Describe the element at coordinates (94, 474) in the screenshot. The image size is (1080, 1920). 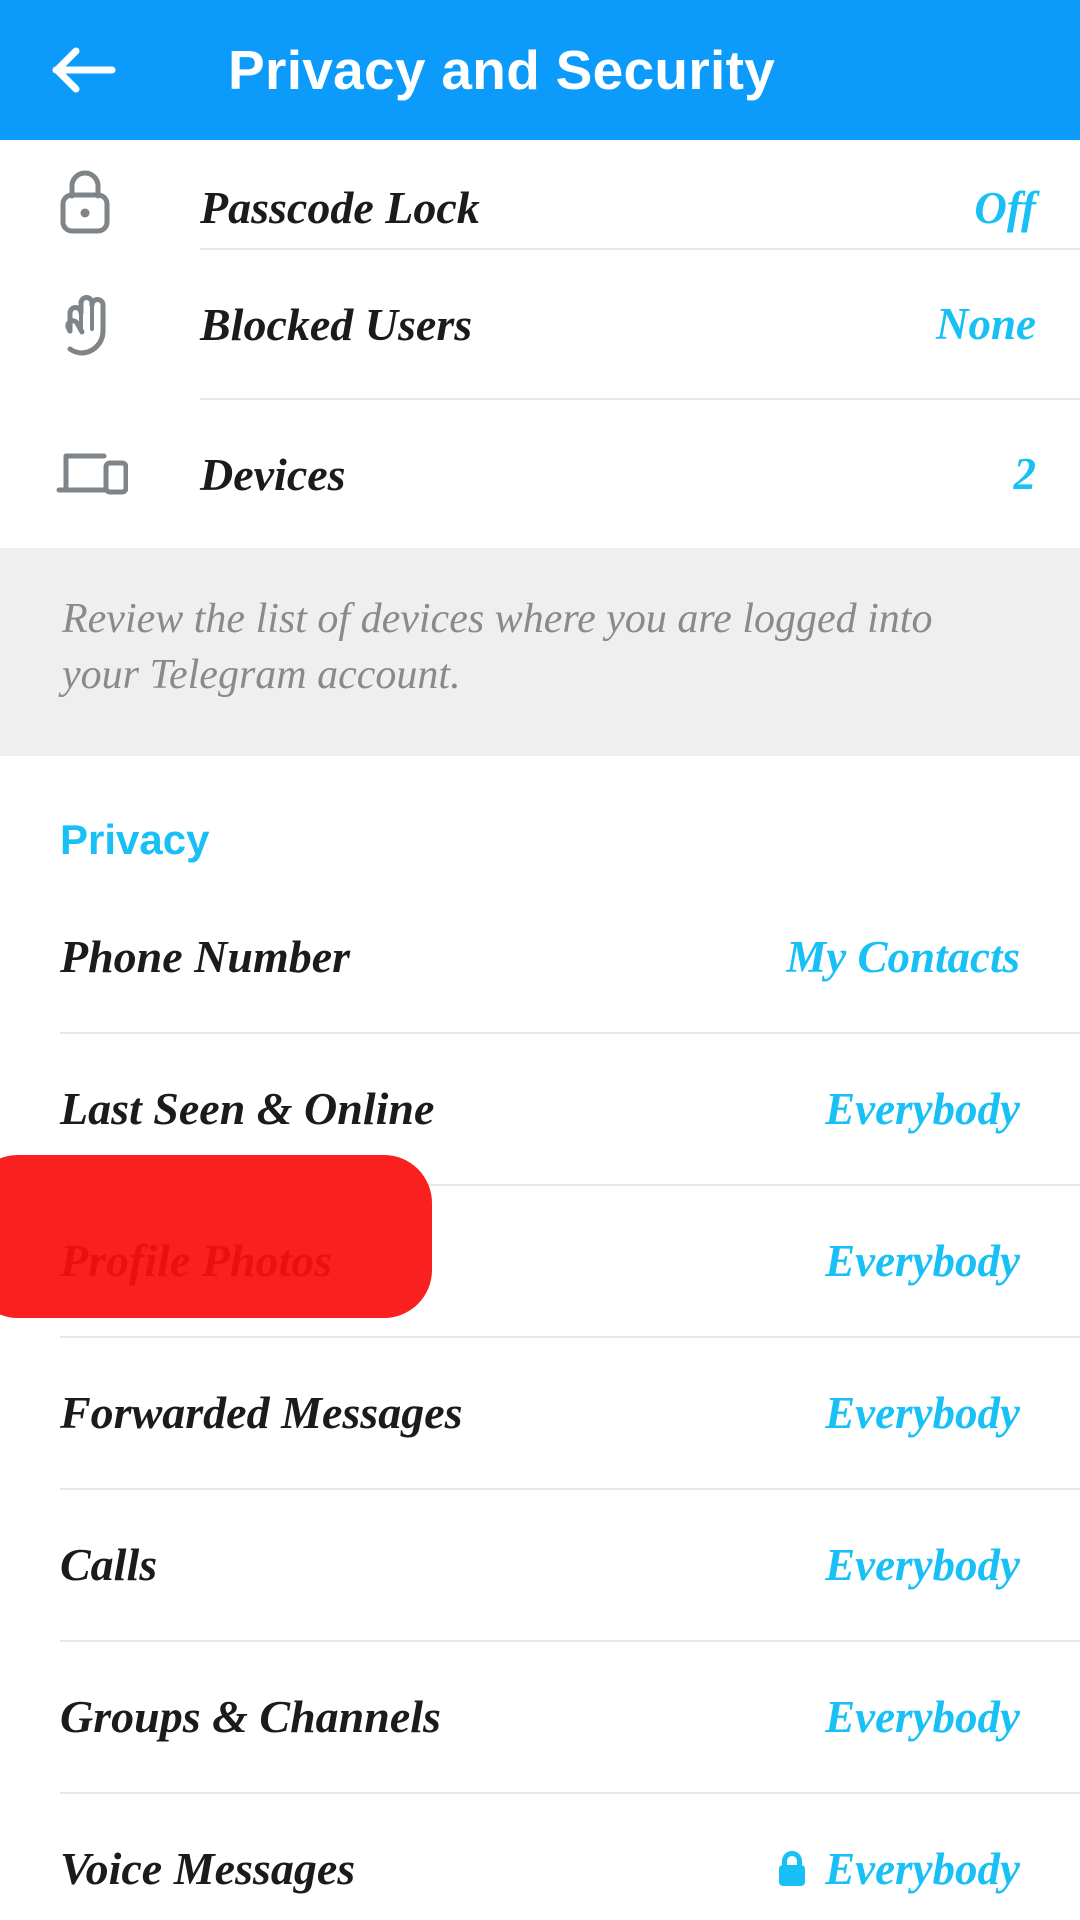
I see `devices-icon` at that location.